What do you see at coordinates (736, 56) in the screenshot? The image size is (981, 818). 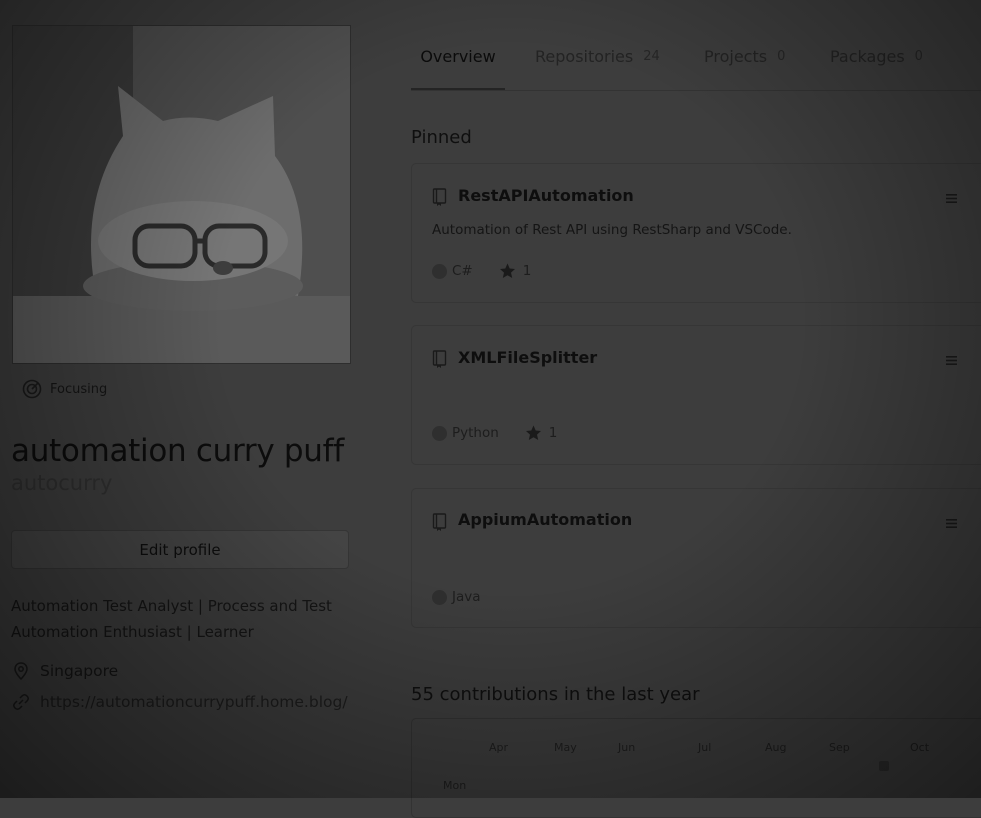 I see `tab-label: Projects` at bounding box center [736, 56].